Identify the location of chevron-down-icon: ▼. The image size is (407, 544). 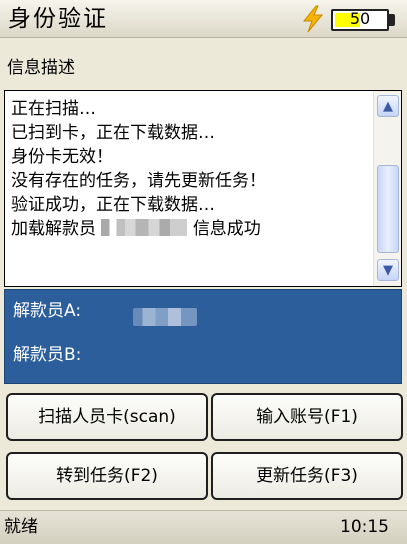
(388, 270).